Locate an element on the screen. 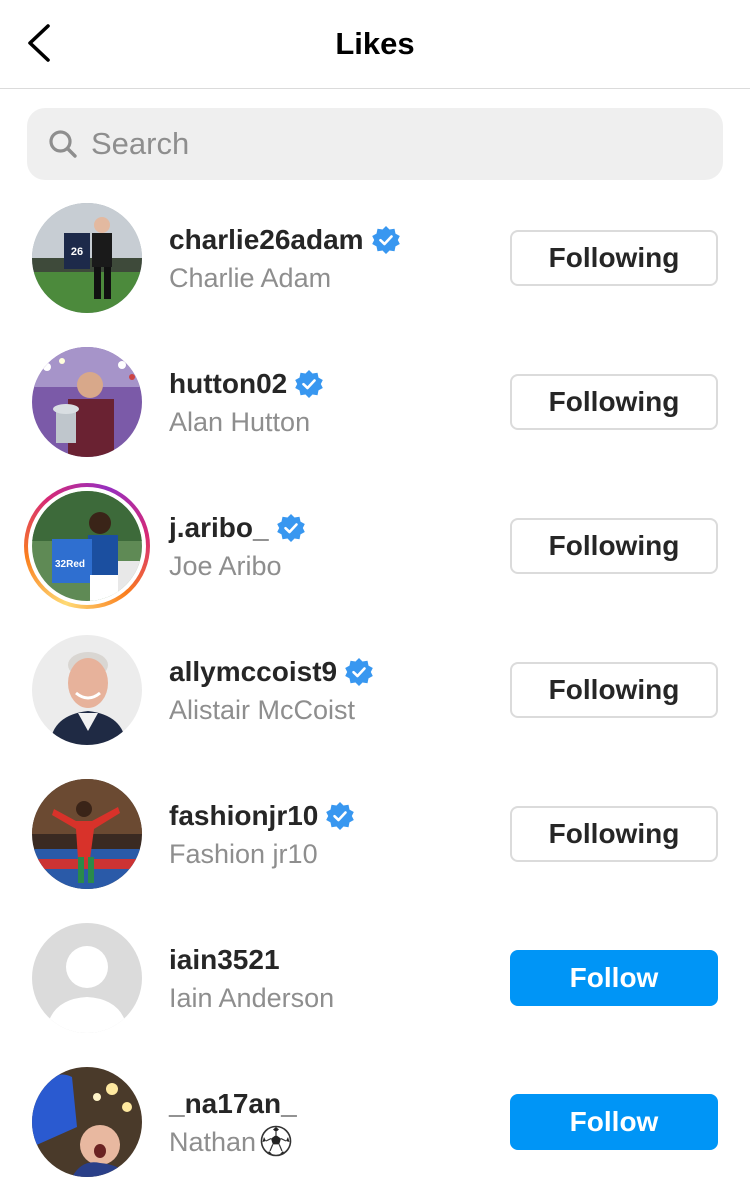 This screenshot has height=1177, width=750. svg-text: 26 is located at coordinates (77, 252).